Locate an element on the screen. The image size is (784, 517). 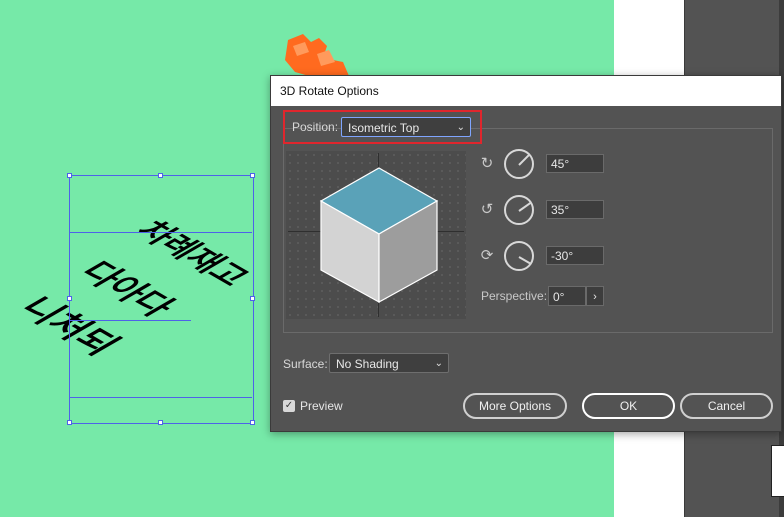
z-rotation-dial is located at coordinates (519, 256).